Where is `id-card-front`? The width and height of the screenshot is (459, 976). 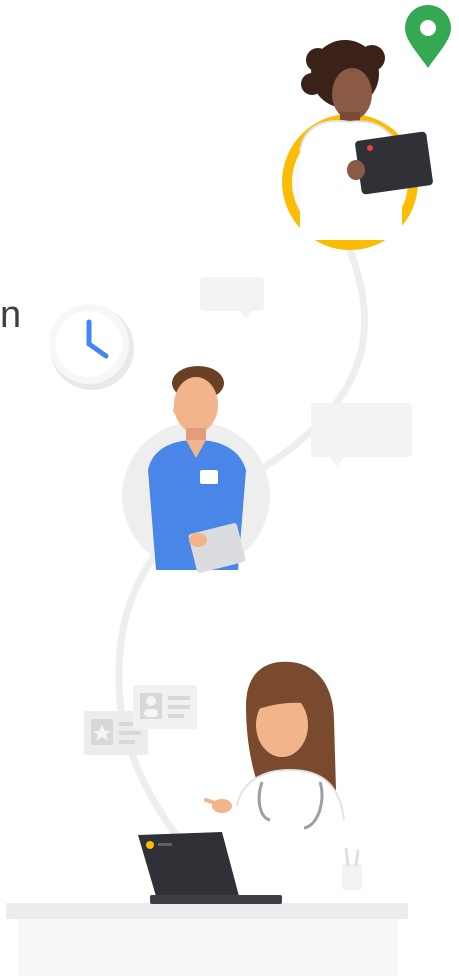
id-card-front is located at coordinates (165, 707).